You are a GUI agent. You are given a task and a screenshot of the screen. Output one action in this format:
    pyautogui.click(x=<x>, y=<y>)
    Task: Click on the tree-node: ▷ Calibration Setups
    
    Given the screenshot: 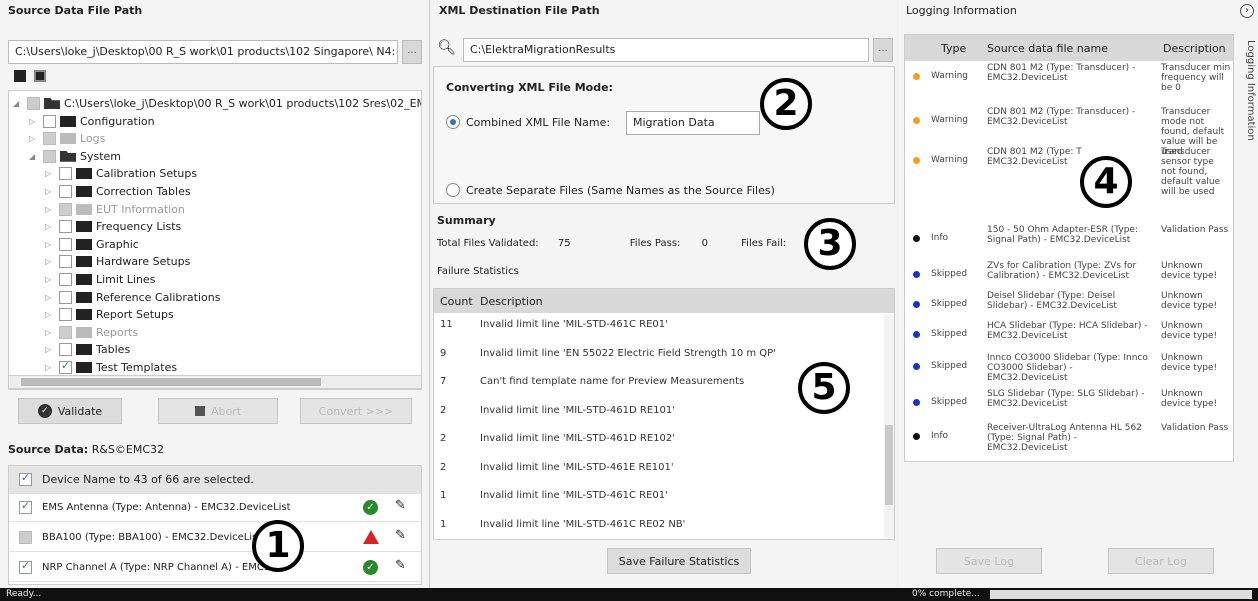 What is the action you would take?
    pyautogui.click(x=121, y=173)
    